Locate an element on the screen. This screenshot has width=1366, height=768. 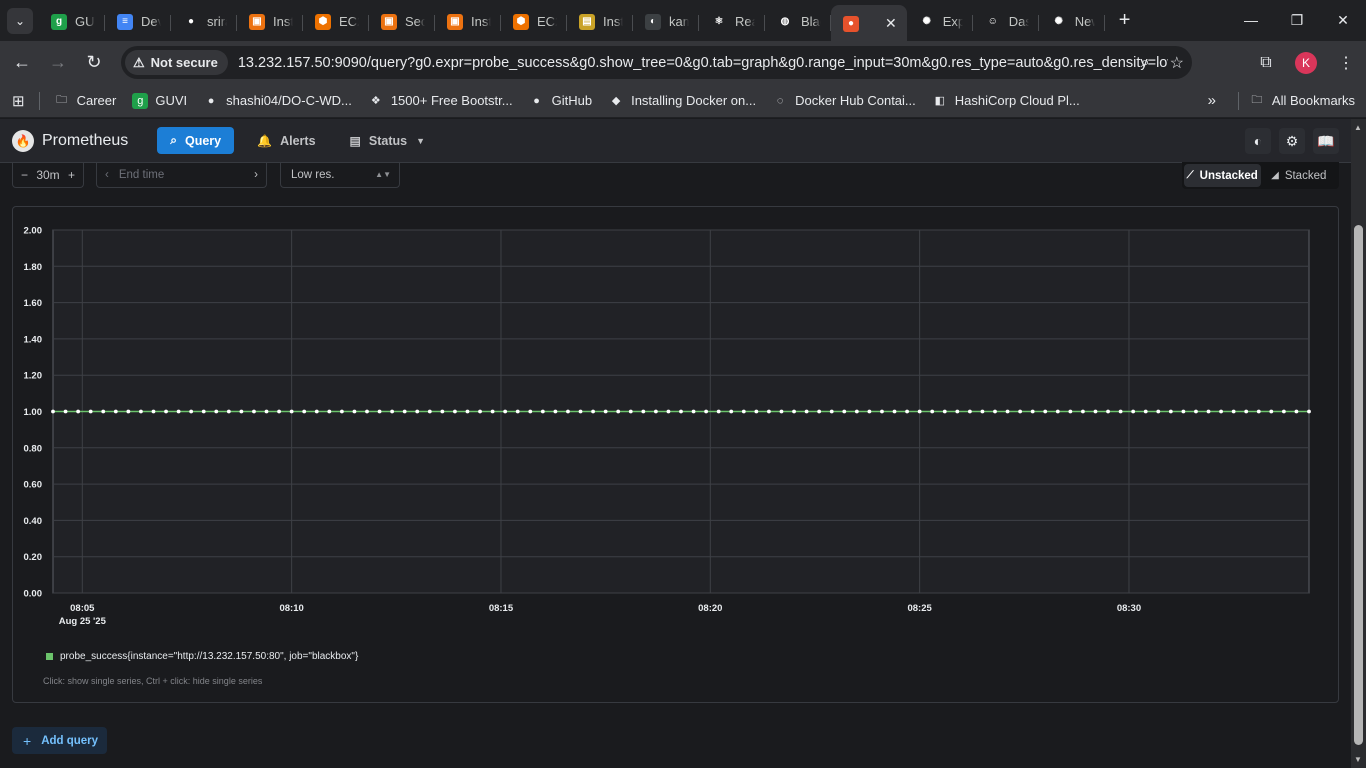
zoom-search-icon: ⌕ is located at coordinates (1145, 63).